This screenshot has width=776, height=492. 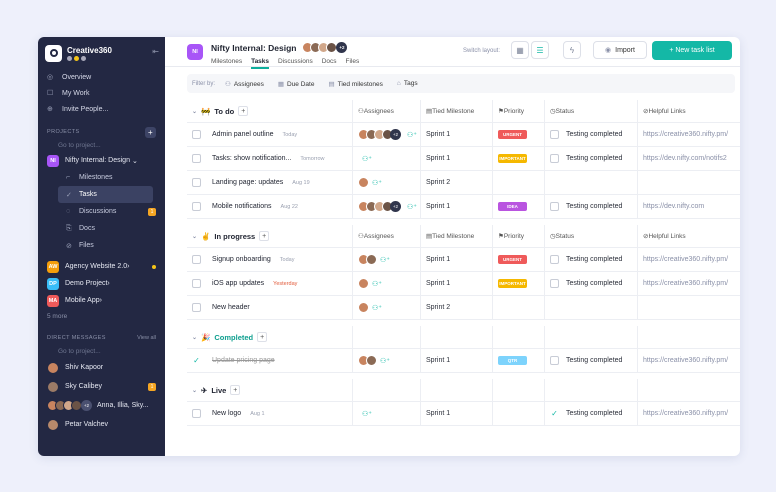 What do you see at coordinates (216, 390) in the screenshot?
I see `group-name: ⌄ ✈ Live +` at bounding box center [216, 390].